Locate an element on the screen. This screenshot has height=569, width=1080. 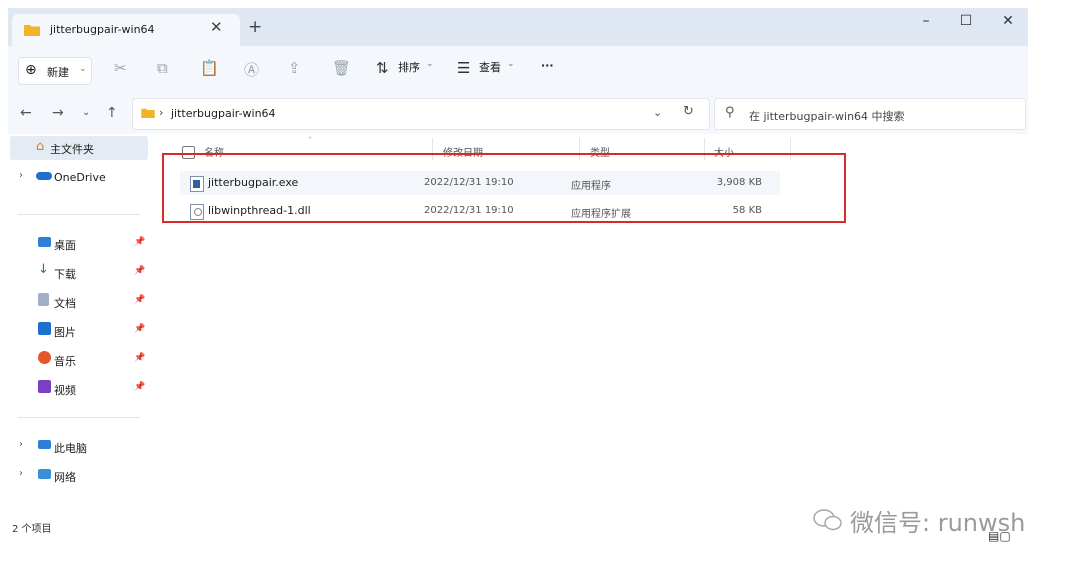
cloud-icon is located at coordinates (44, 176).